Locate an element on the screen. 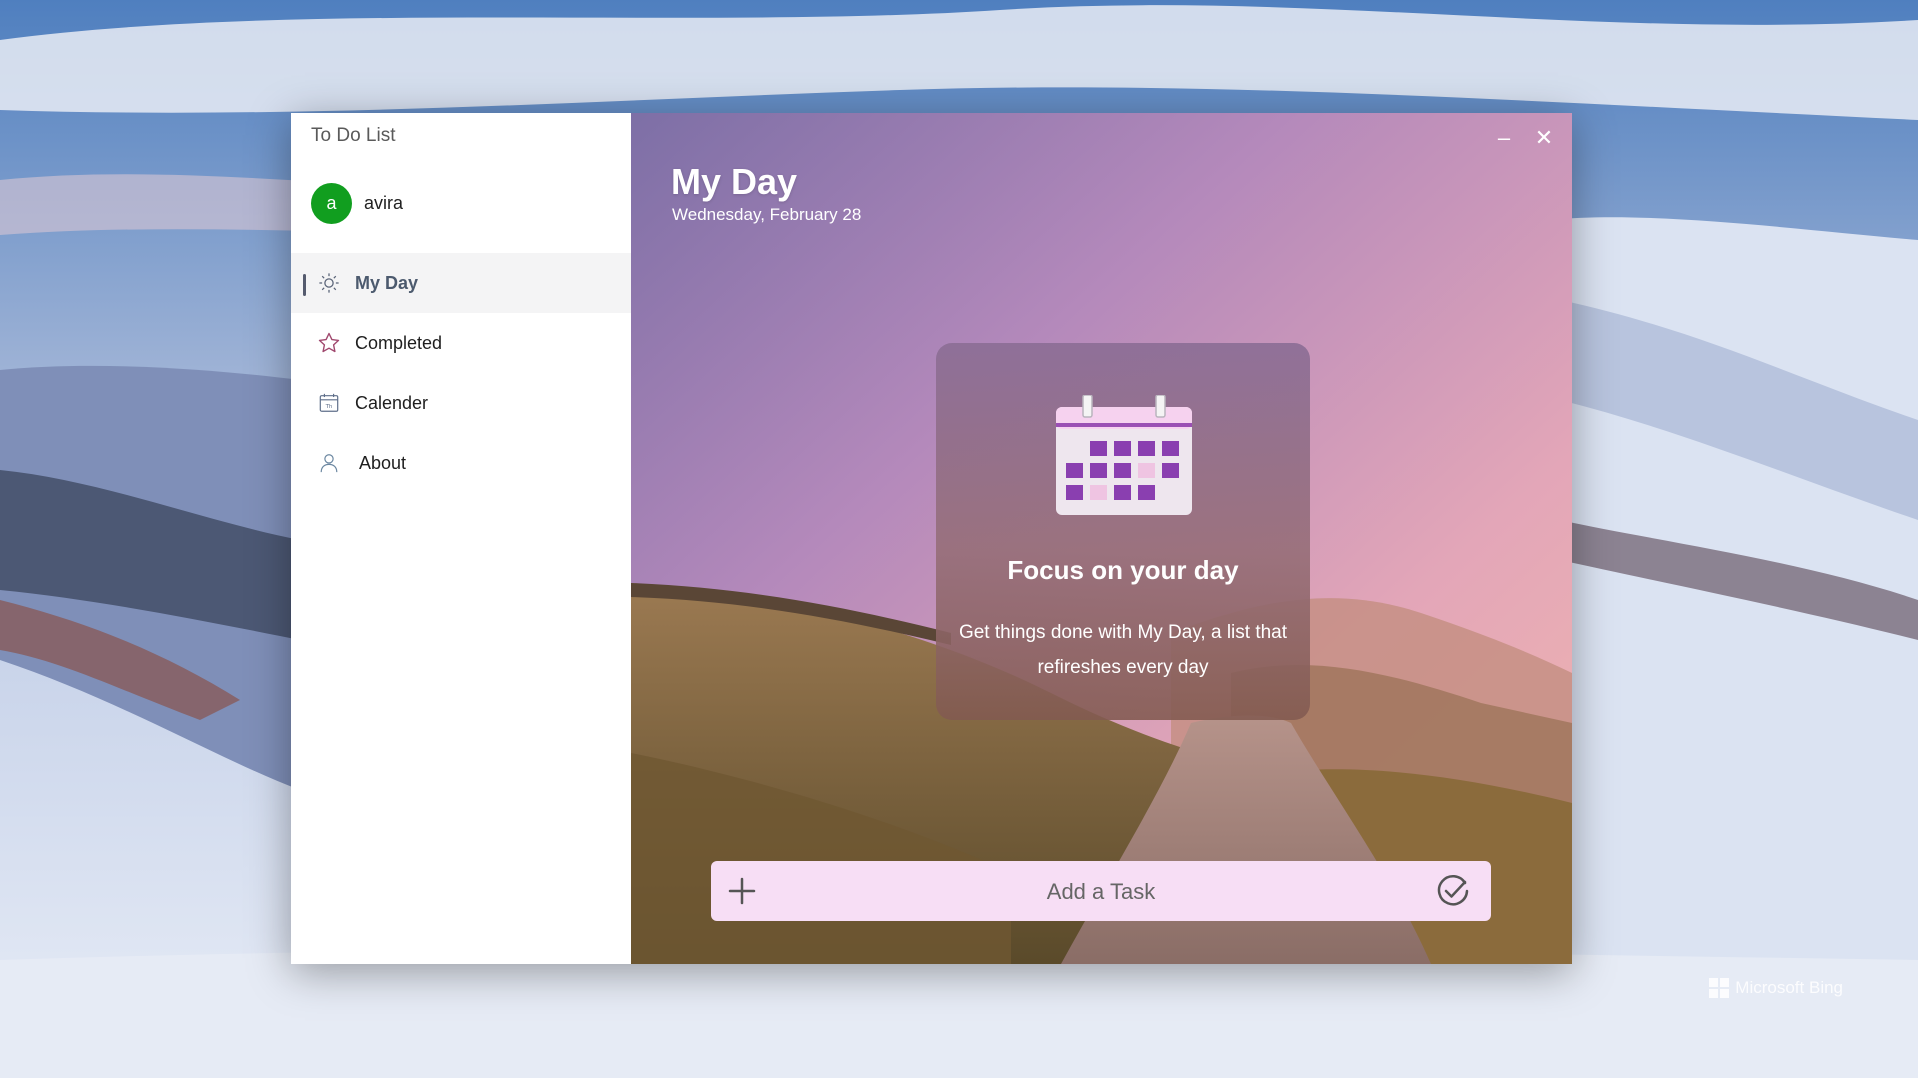  person-icon is located at coordinates (329, 463).